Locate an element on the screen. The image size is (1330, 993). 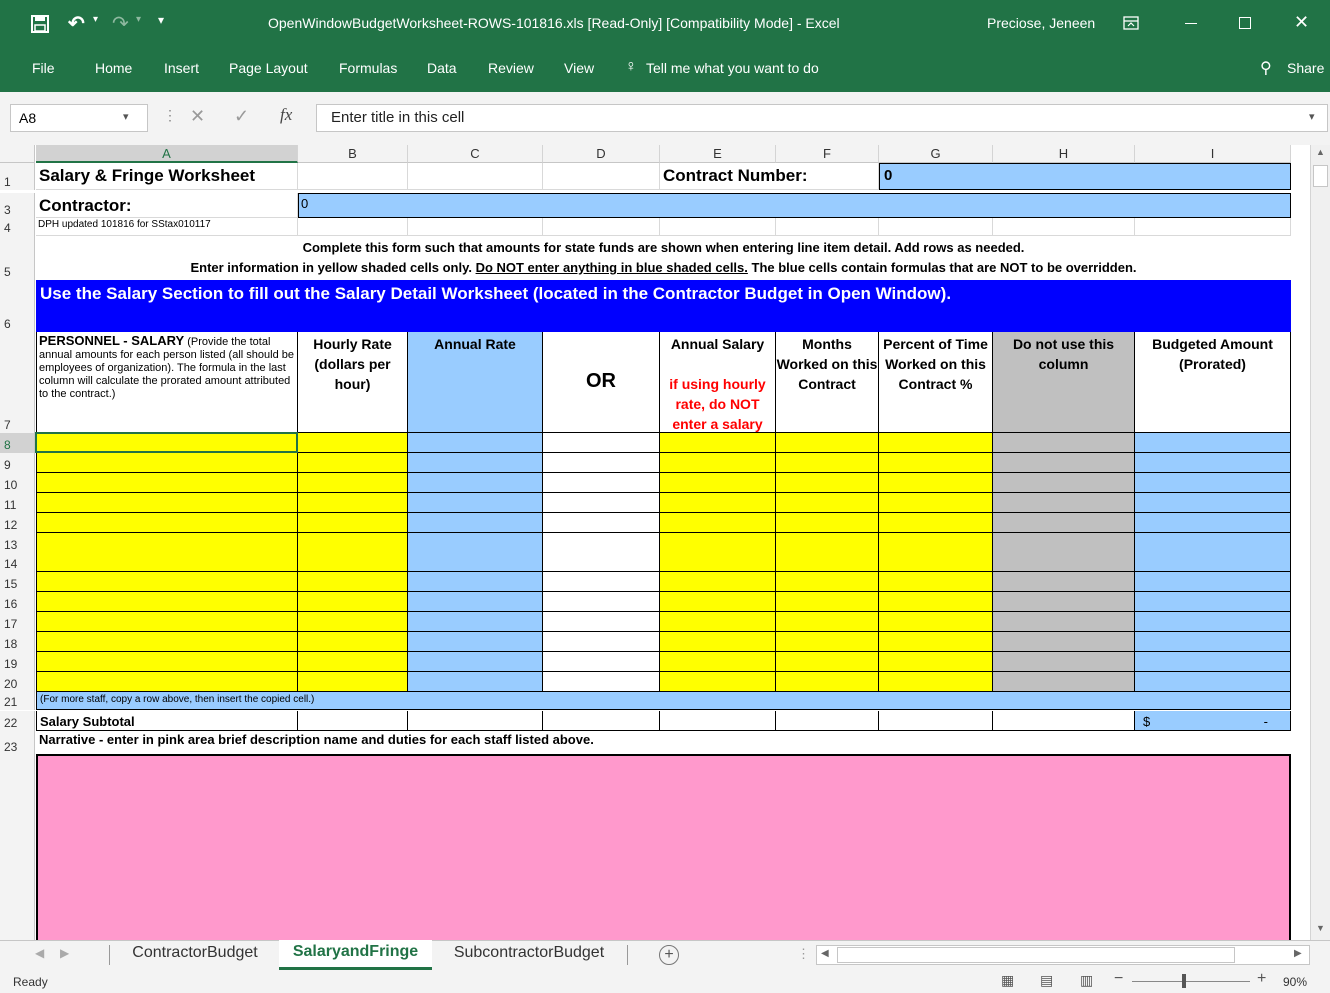
formula-input: Enter title in this cell is located at coordinates (822, 118).